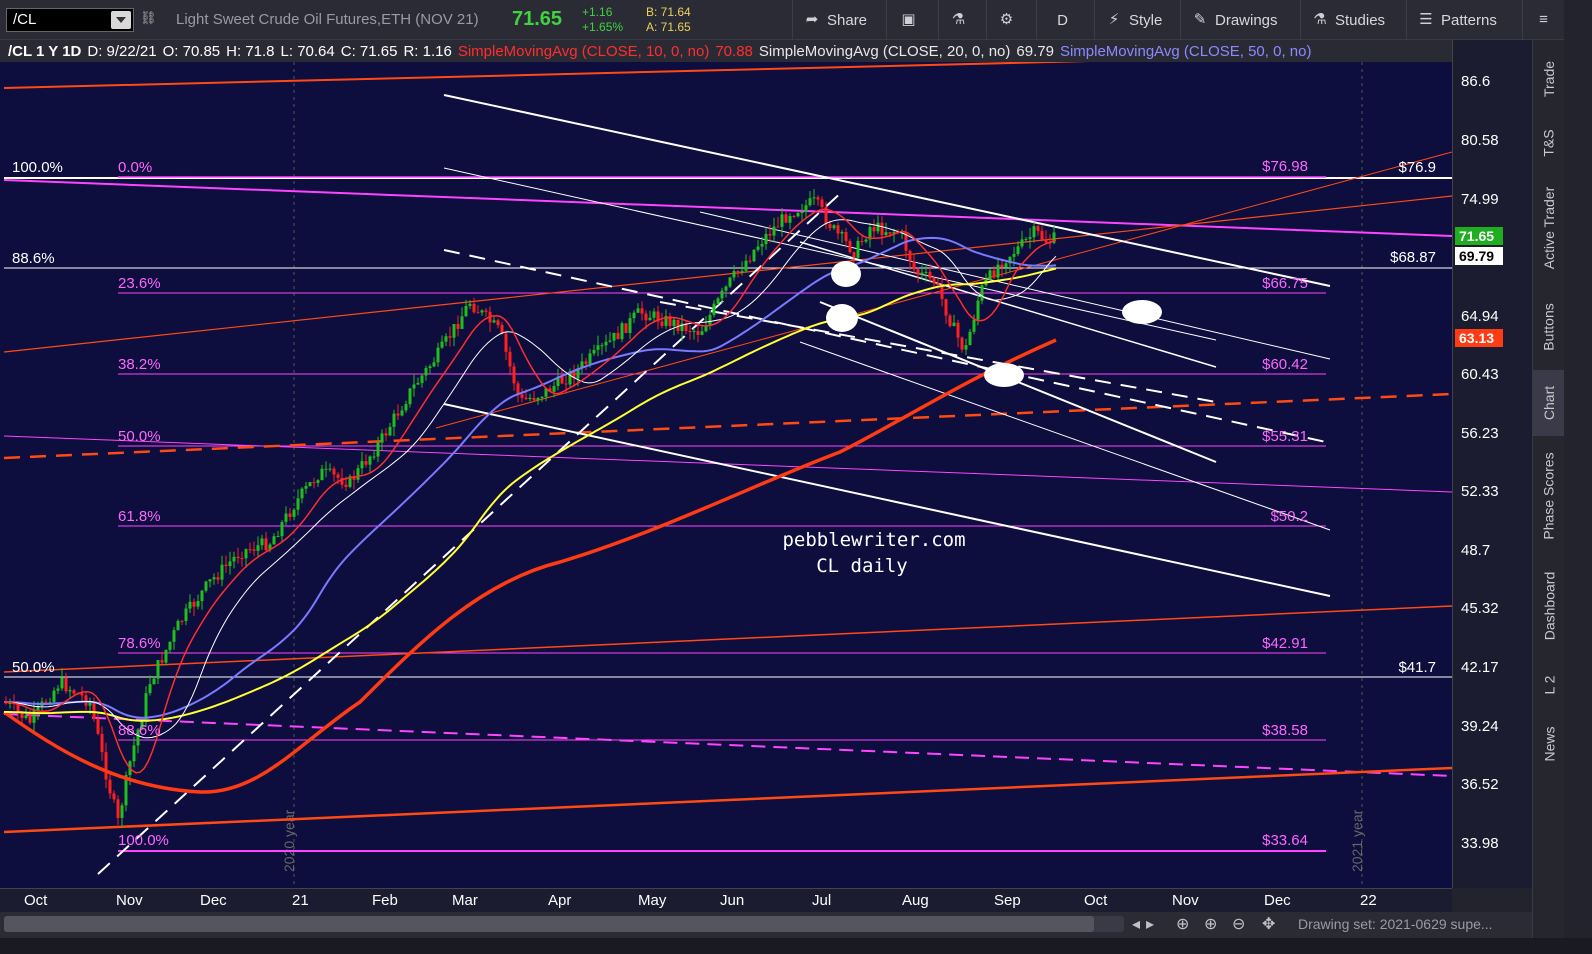 Image resolution: width=1592 pixels, height=954 pixels. I want to click on scroll-left-icon: ◂, so click(1136, 924).